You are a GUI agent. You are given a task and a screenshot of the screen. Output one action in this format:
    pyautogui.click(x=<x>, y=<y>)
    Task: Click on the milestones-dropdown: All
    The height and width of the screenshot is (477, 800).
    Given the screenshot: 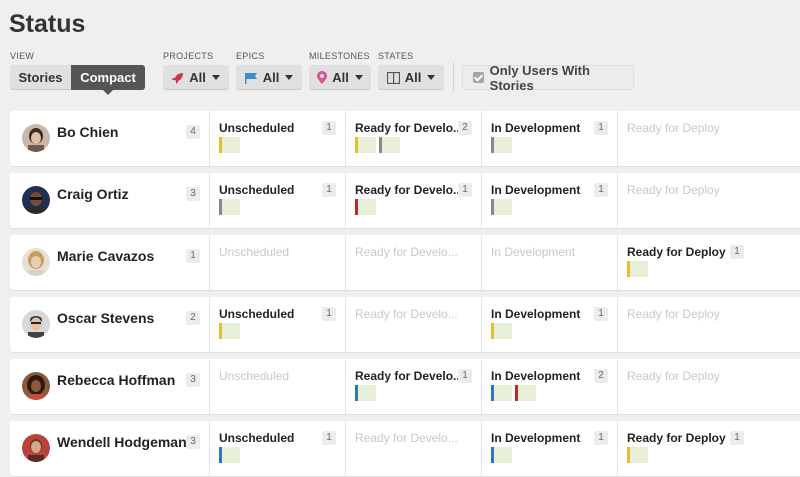 What is the action you would take?
    pyautogui.click(x=340, y=77)
    